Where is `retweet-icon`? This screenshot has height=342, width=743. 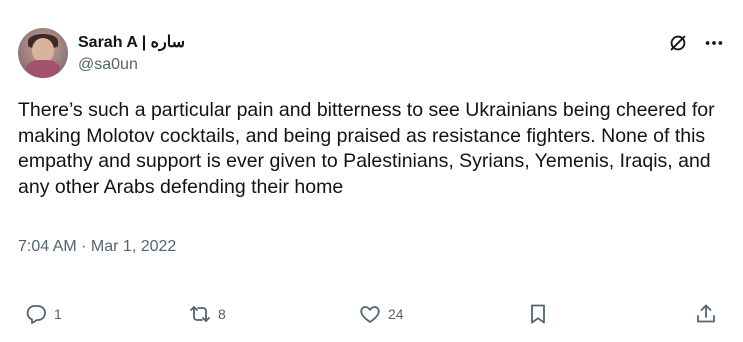
retweet-icon is located at coordinates (200, 314).